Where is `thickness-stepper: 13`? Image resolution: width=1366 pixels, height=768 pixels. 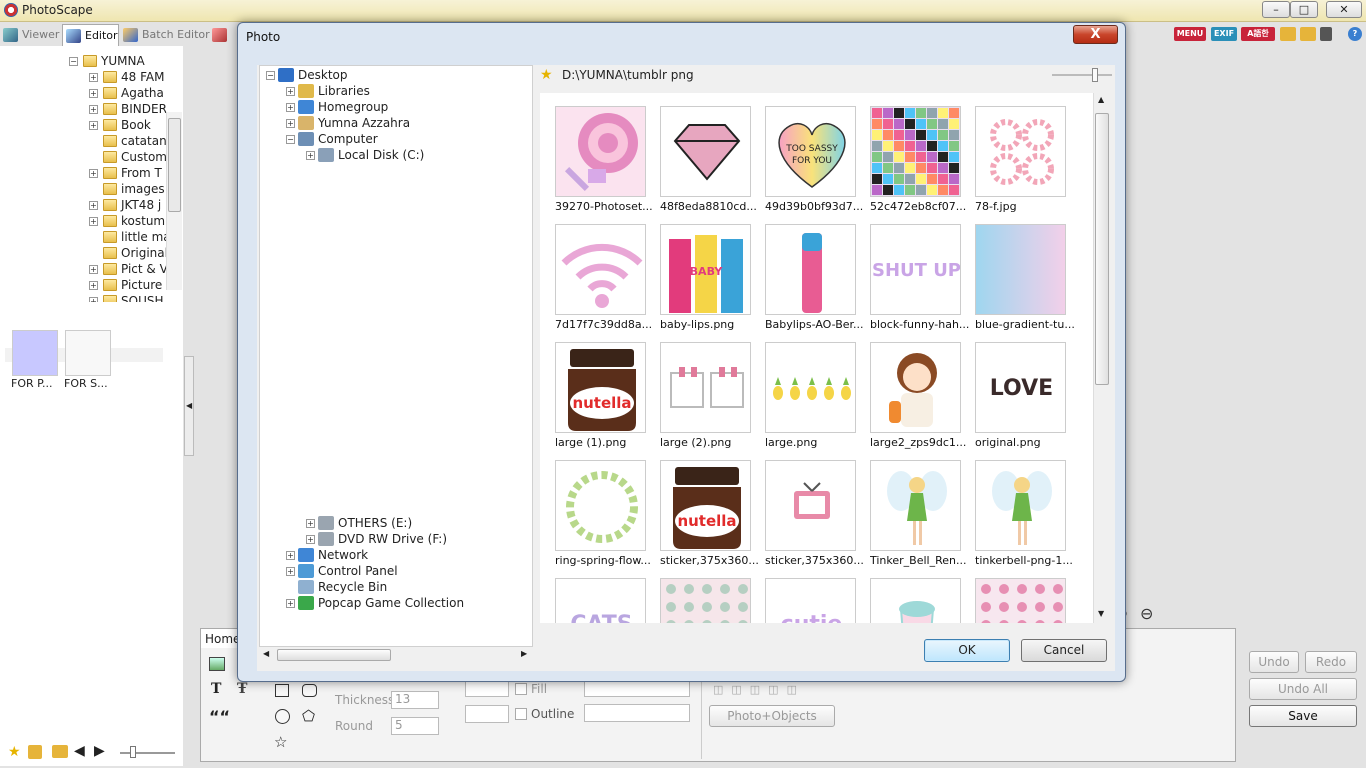
thickness-stepper: 13 is located at coordinates (415, 700).